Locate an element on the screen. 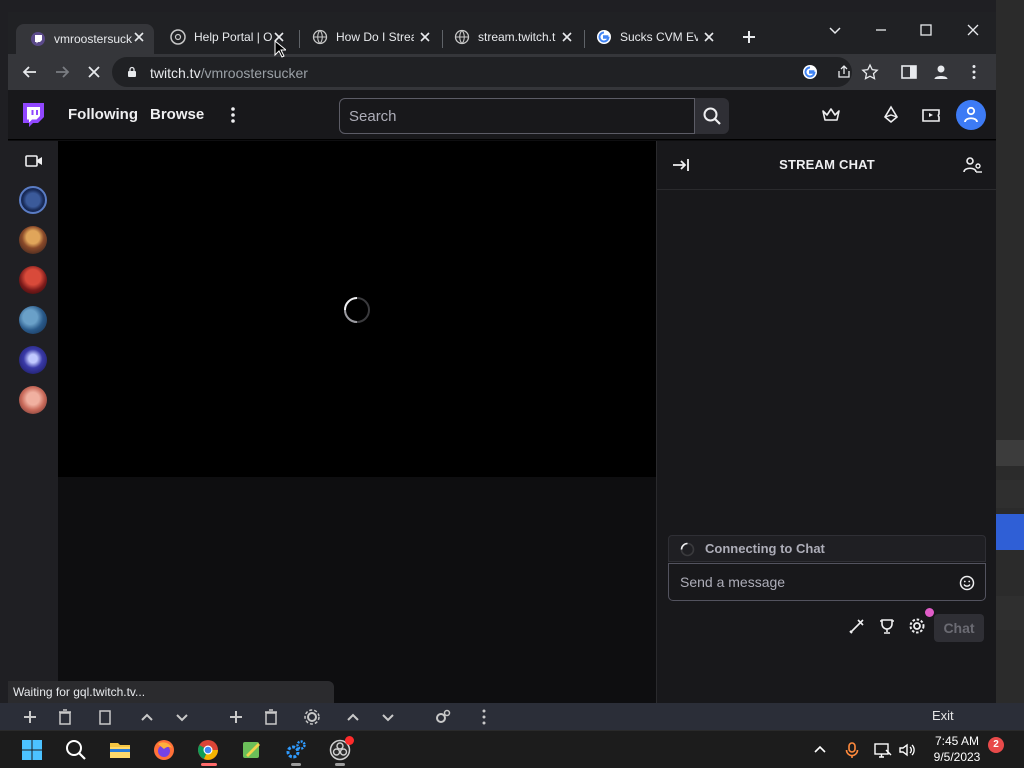  nav-browse-link: Browse is located at coordinates (177, 114).